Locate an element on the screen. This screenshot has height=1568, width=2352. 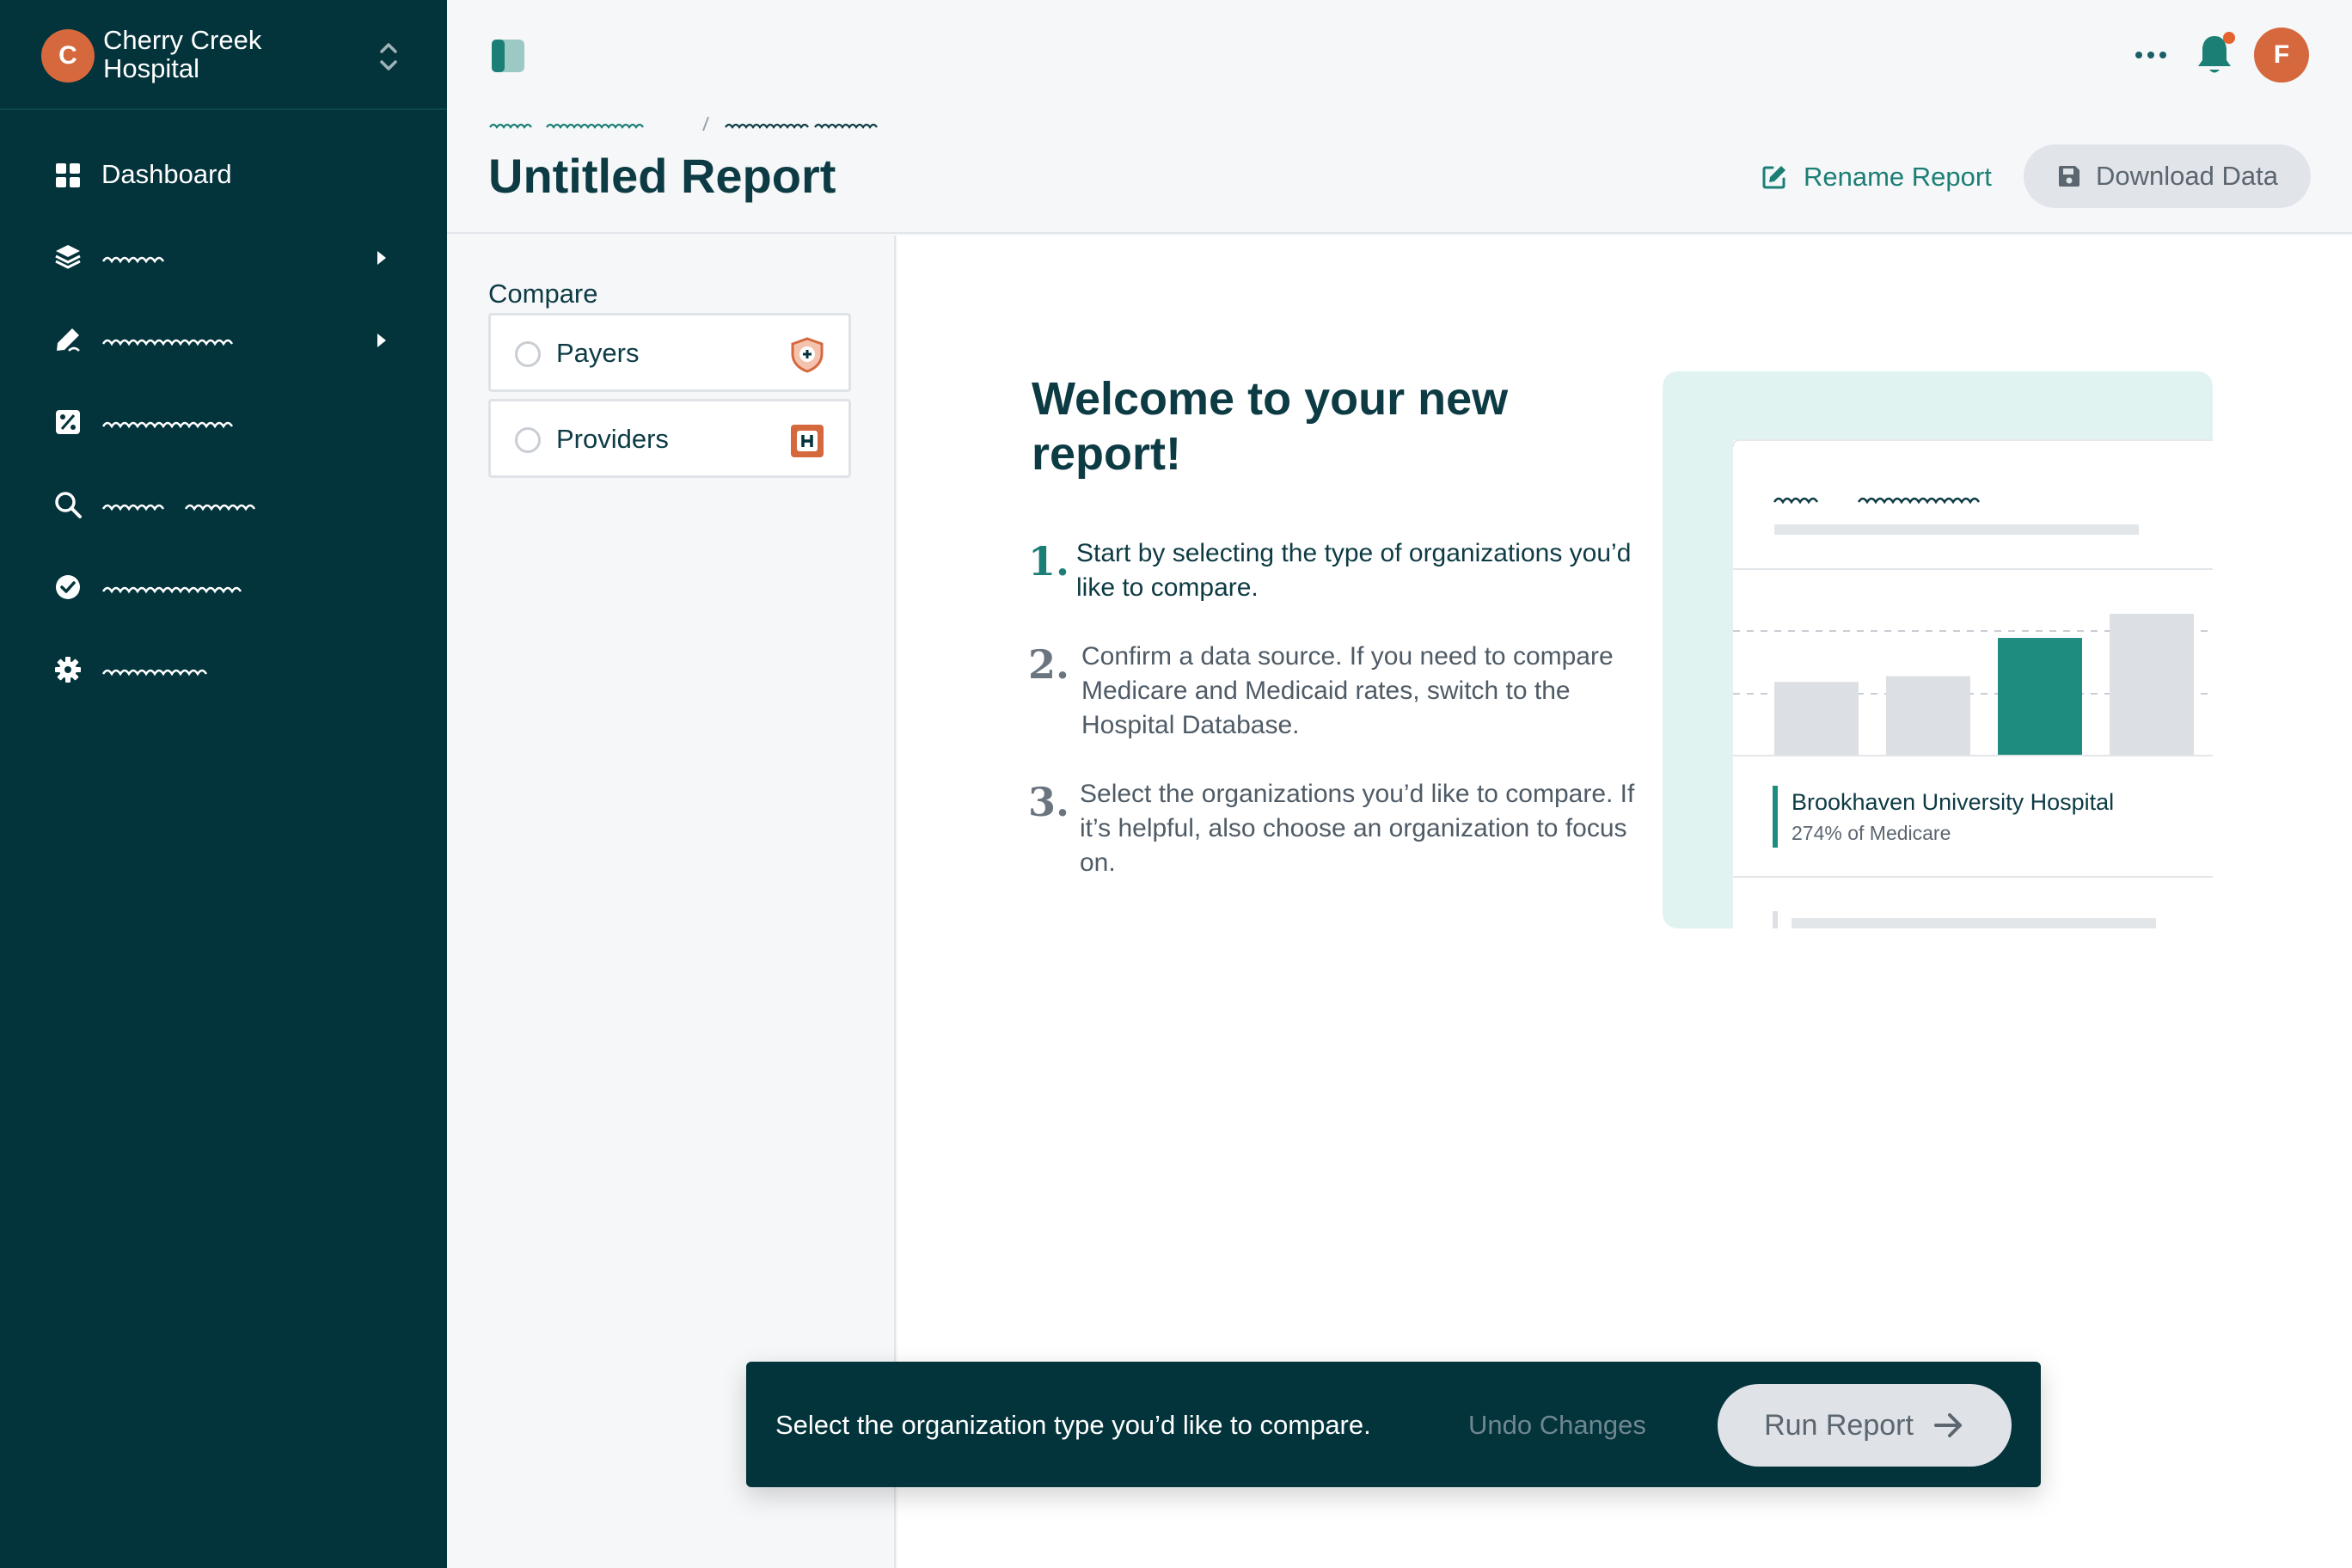
sidebar-item-layers is located at coordinates (223, 258).